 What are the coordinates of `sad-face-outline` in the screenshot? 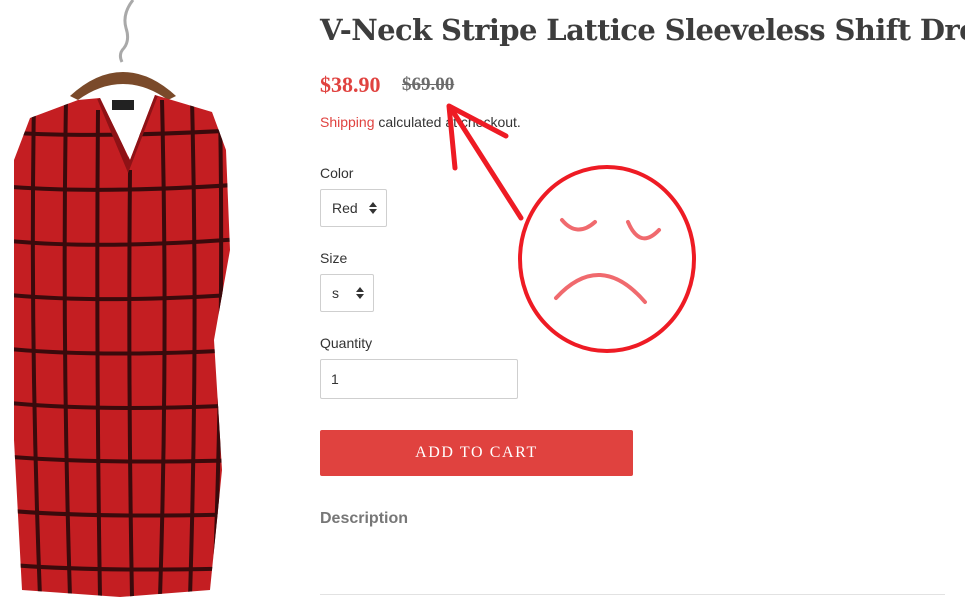 It's located at (607, 259).